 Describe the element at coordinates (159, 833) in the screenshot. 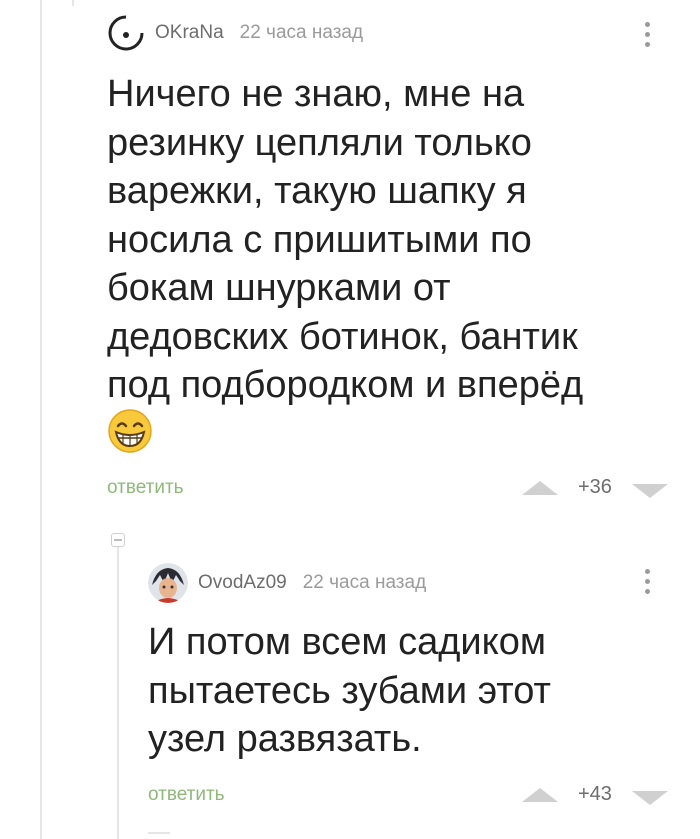

I see `next-thread-edge` at that location.